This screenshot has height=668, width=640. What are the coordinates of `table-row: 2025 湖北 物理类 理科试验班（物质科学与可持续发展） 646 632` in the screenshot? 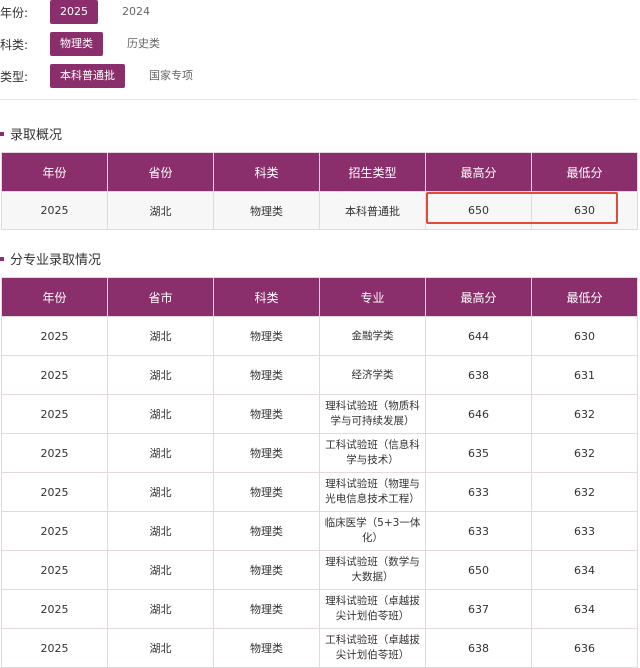 It's located at (319, 414).